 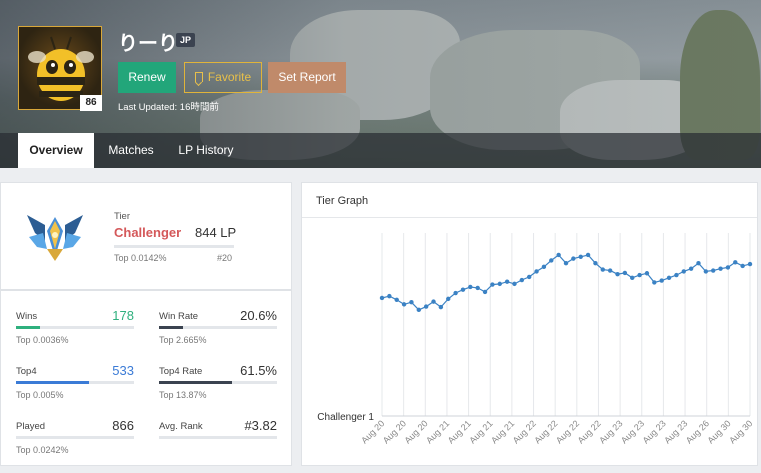 I want to click on tab-lp-history: LP History, so click(x=206, y=150).